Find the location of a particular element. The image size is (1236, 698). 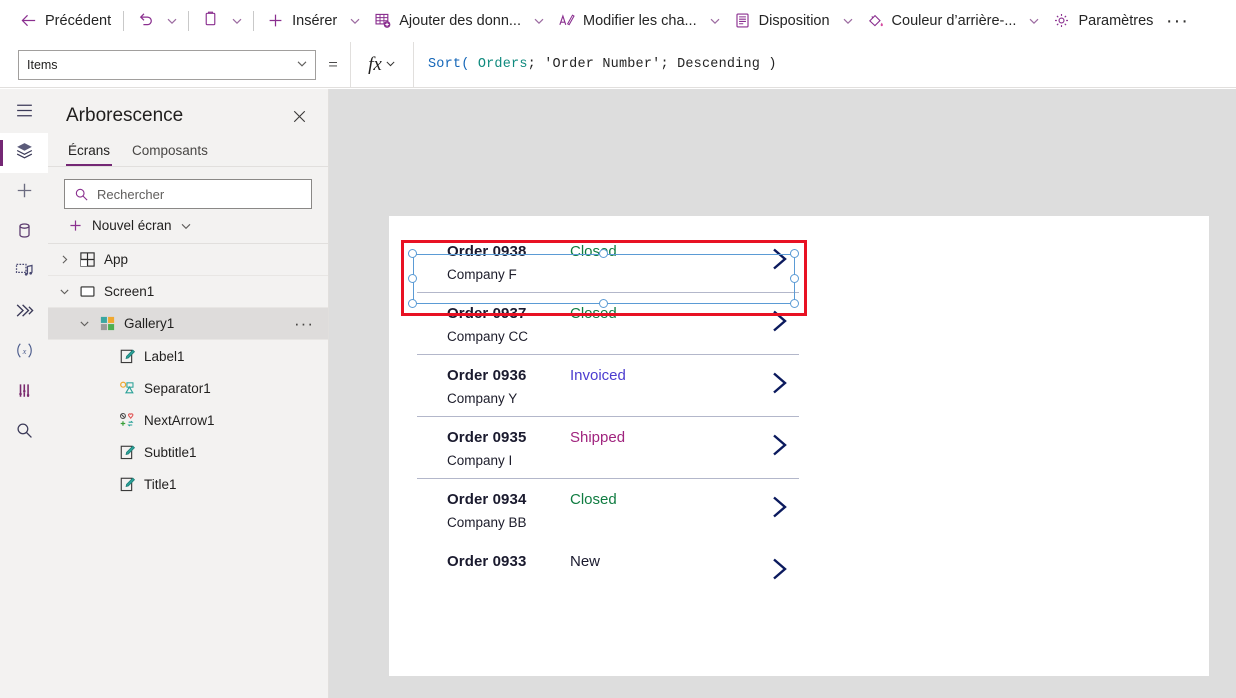

resize-handle-e is located at coordinates (794, 278).